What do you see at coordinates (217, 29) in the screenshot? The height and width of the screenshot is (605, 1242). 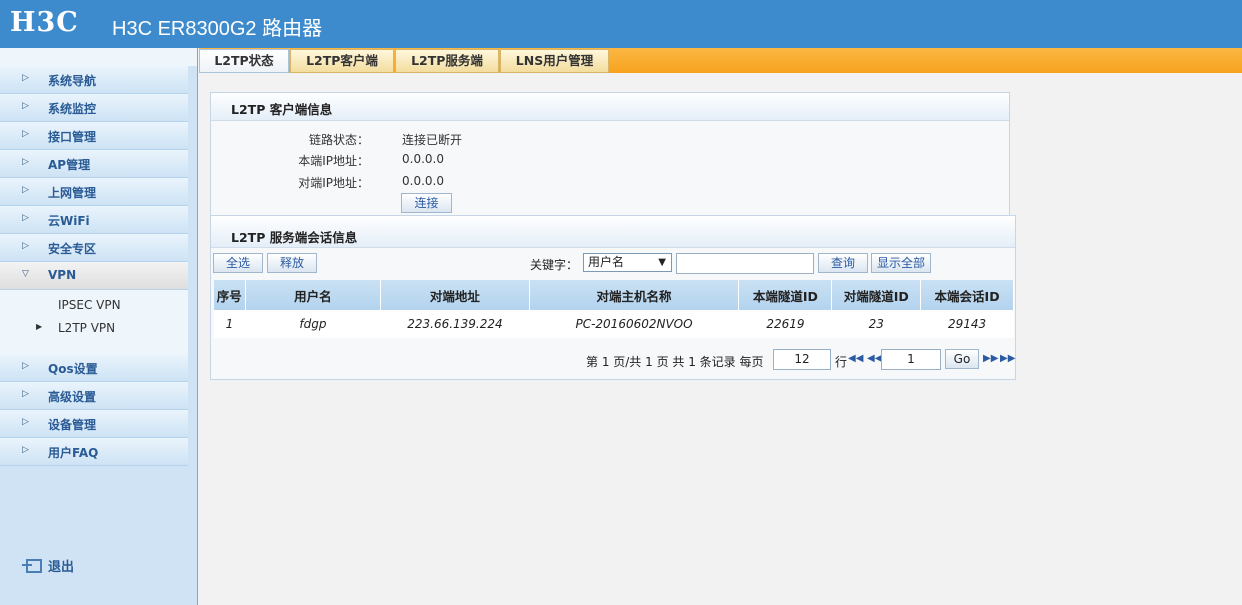 I see `page-title: H3C ER8300G2 路由器` at bounding box center [217, 29].